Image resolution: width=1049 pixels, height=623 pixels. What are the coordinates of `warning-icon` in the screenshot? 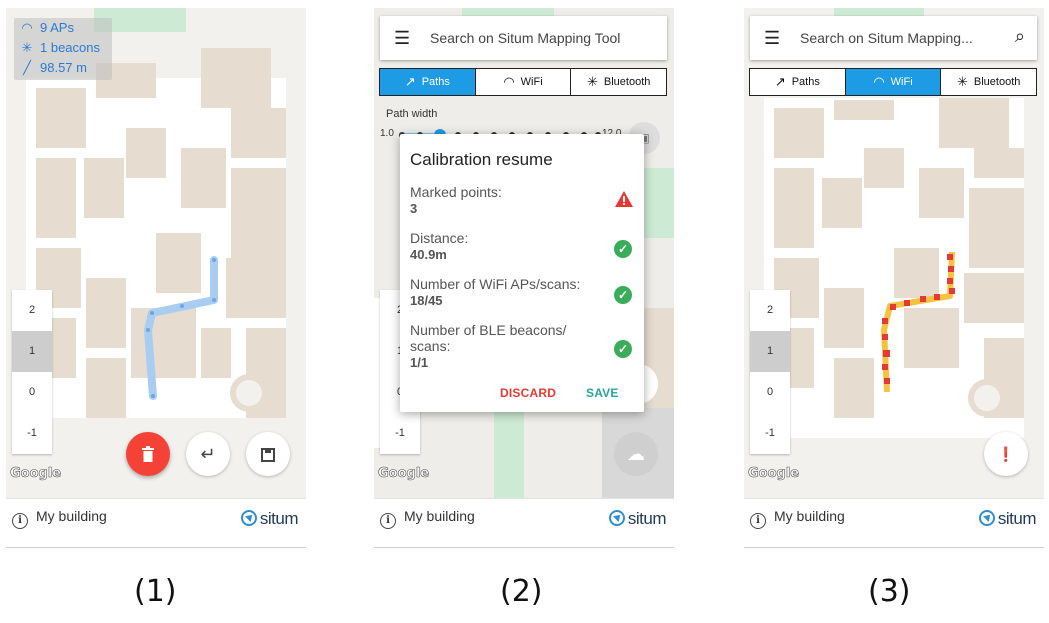 It's located at (624, 199).